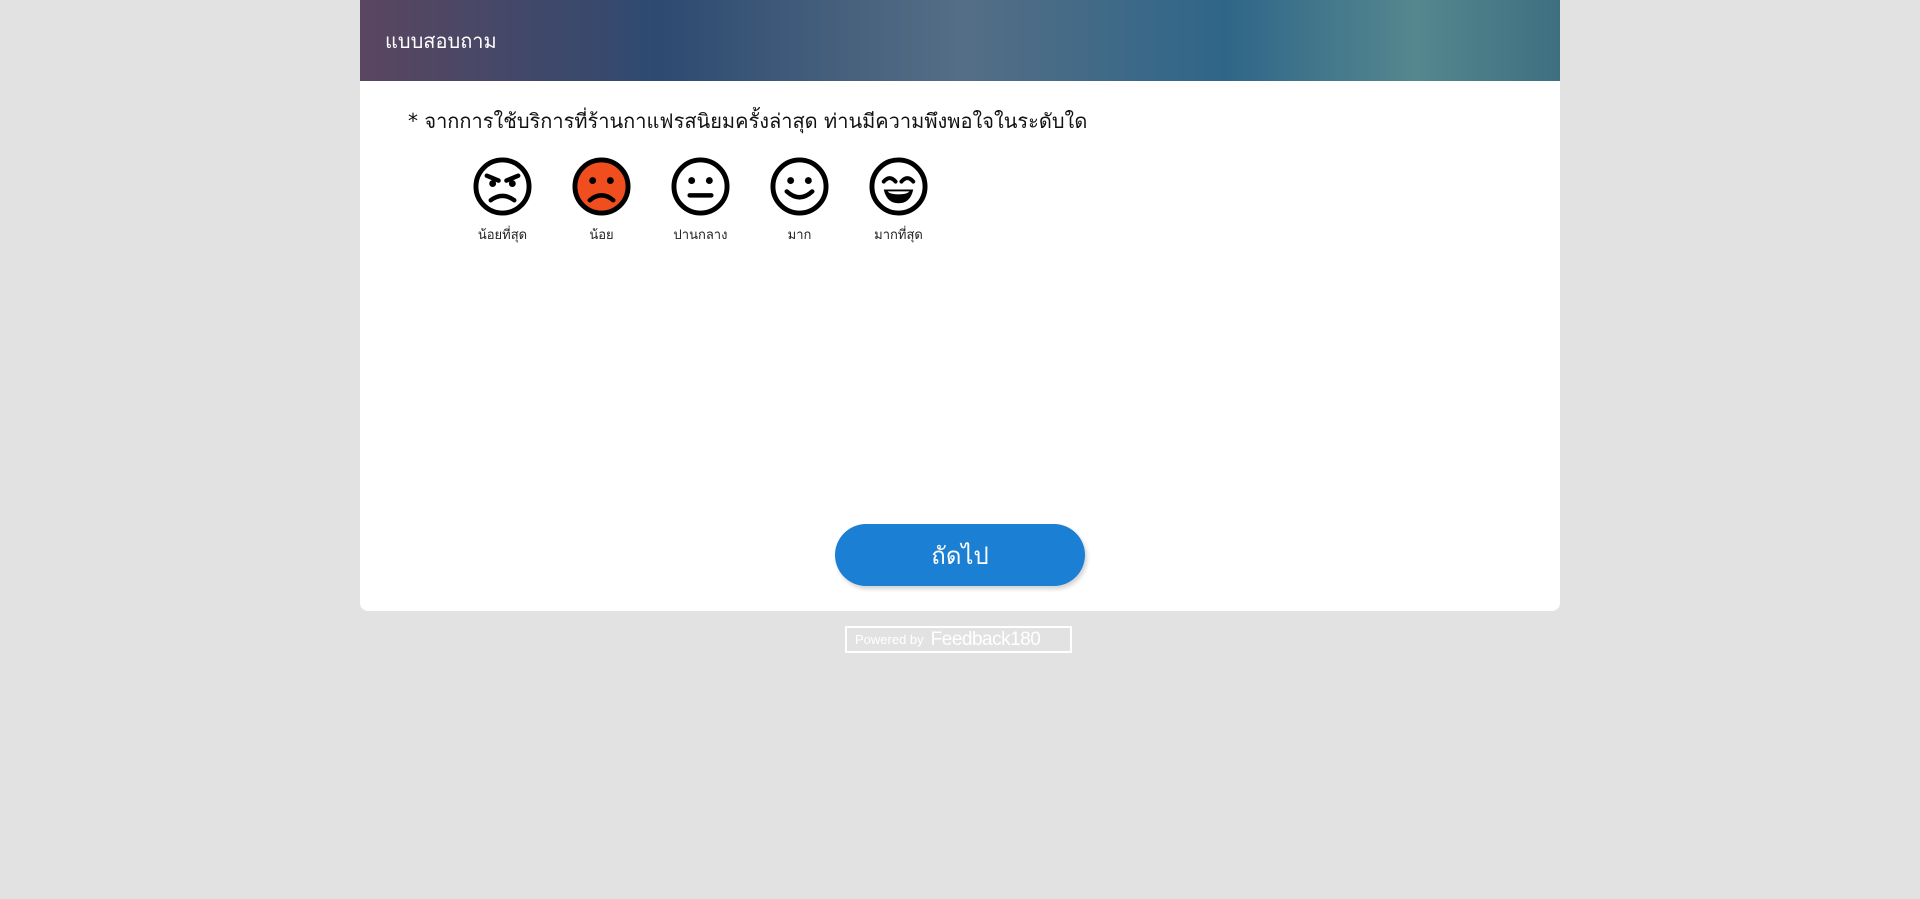 The image size is (1920, 899). I want to click on rating-label: ปานกลาง, so click(700, 235).